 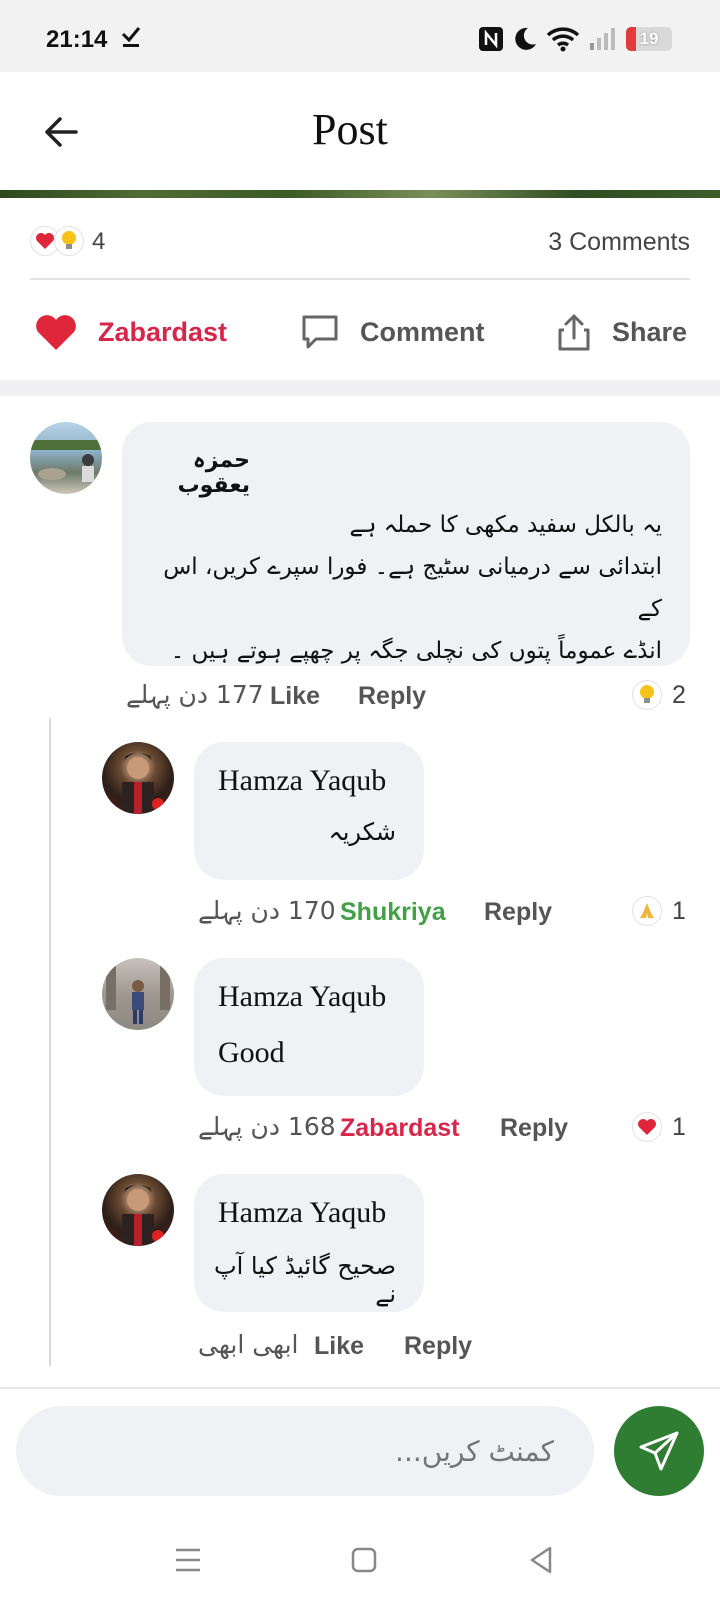 What do you see at coordinates (309, 1243) in the screenshot?
I see `comment-bubble: Hamza Yaqub صحیح گائیڈ کیا آپ نے` at bounding box center [309, 1243].